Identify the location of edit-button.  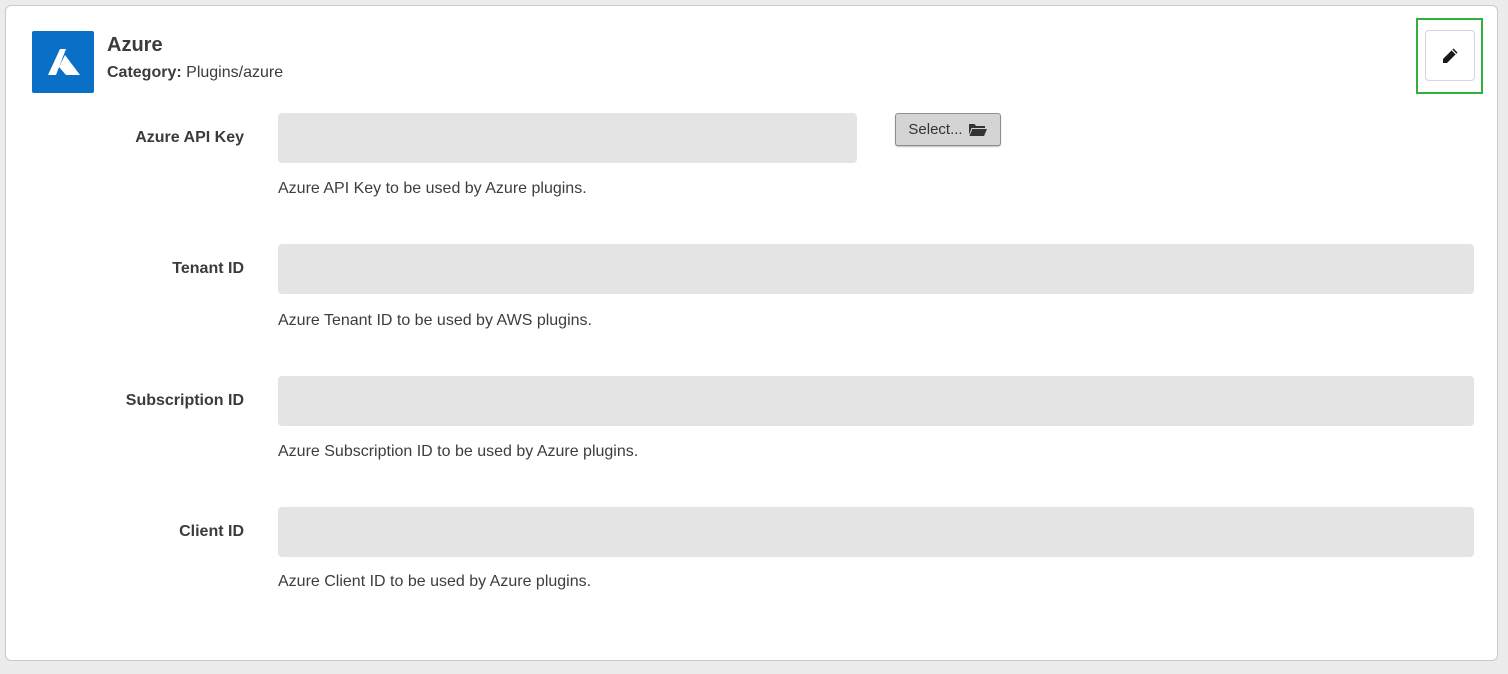
(1450, 55).